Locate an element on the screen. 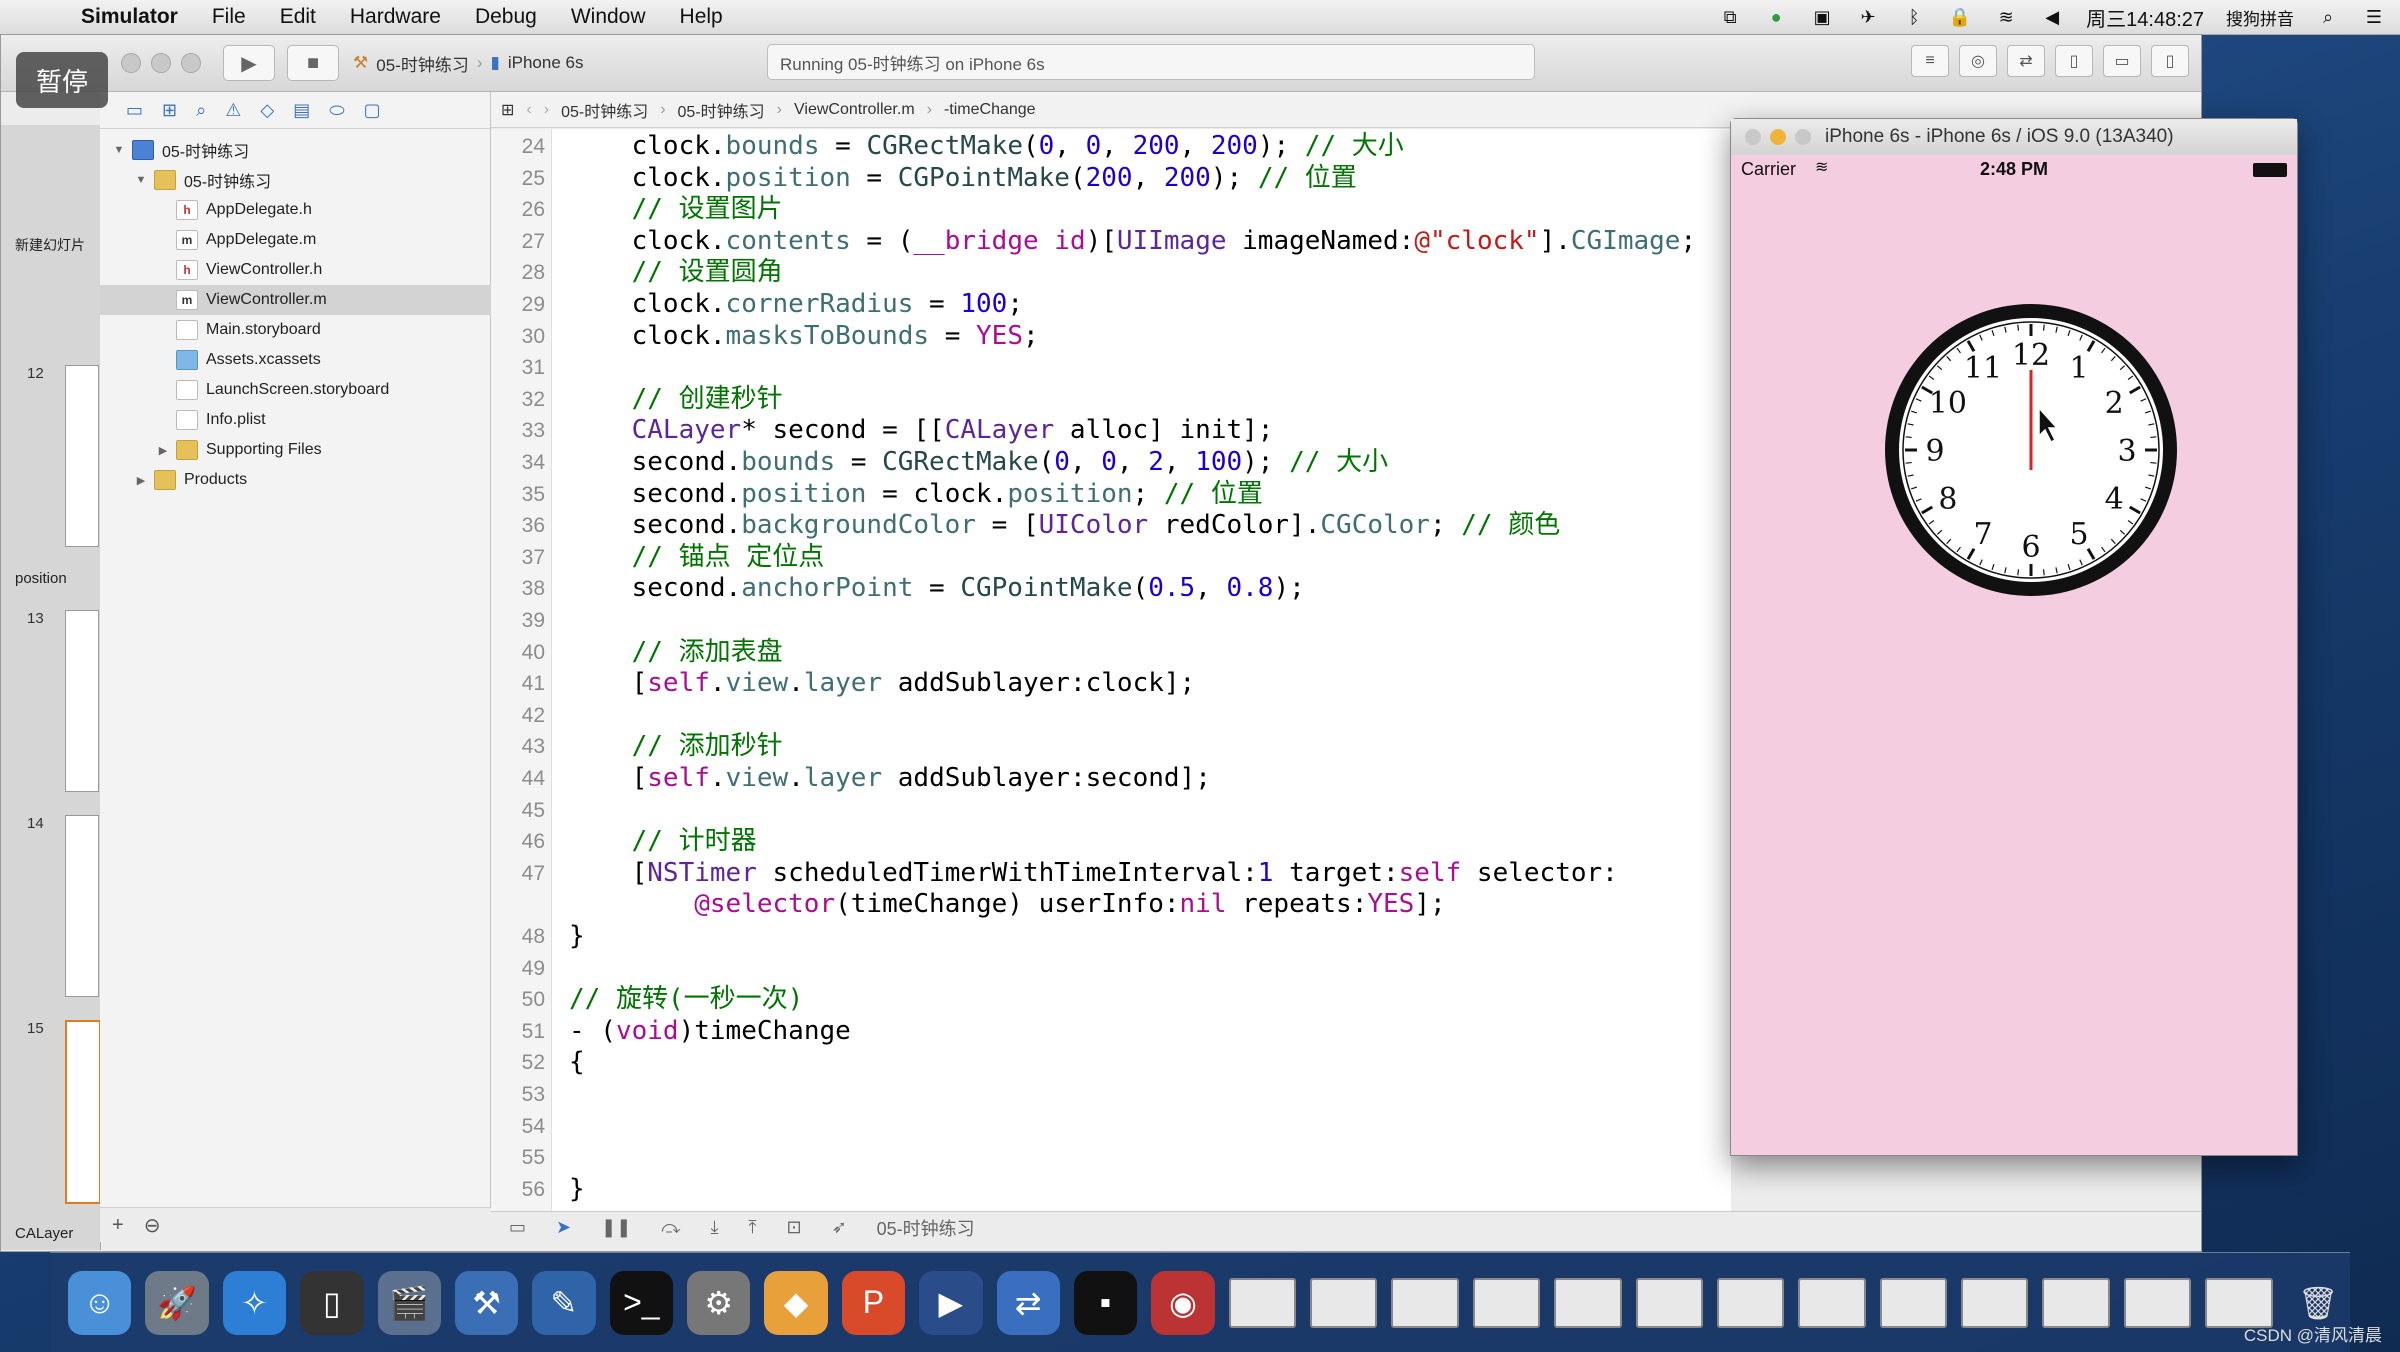  code-line: 53 is located at coordinates (1111, 1095).